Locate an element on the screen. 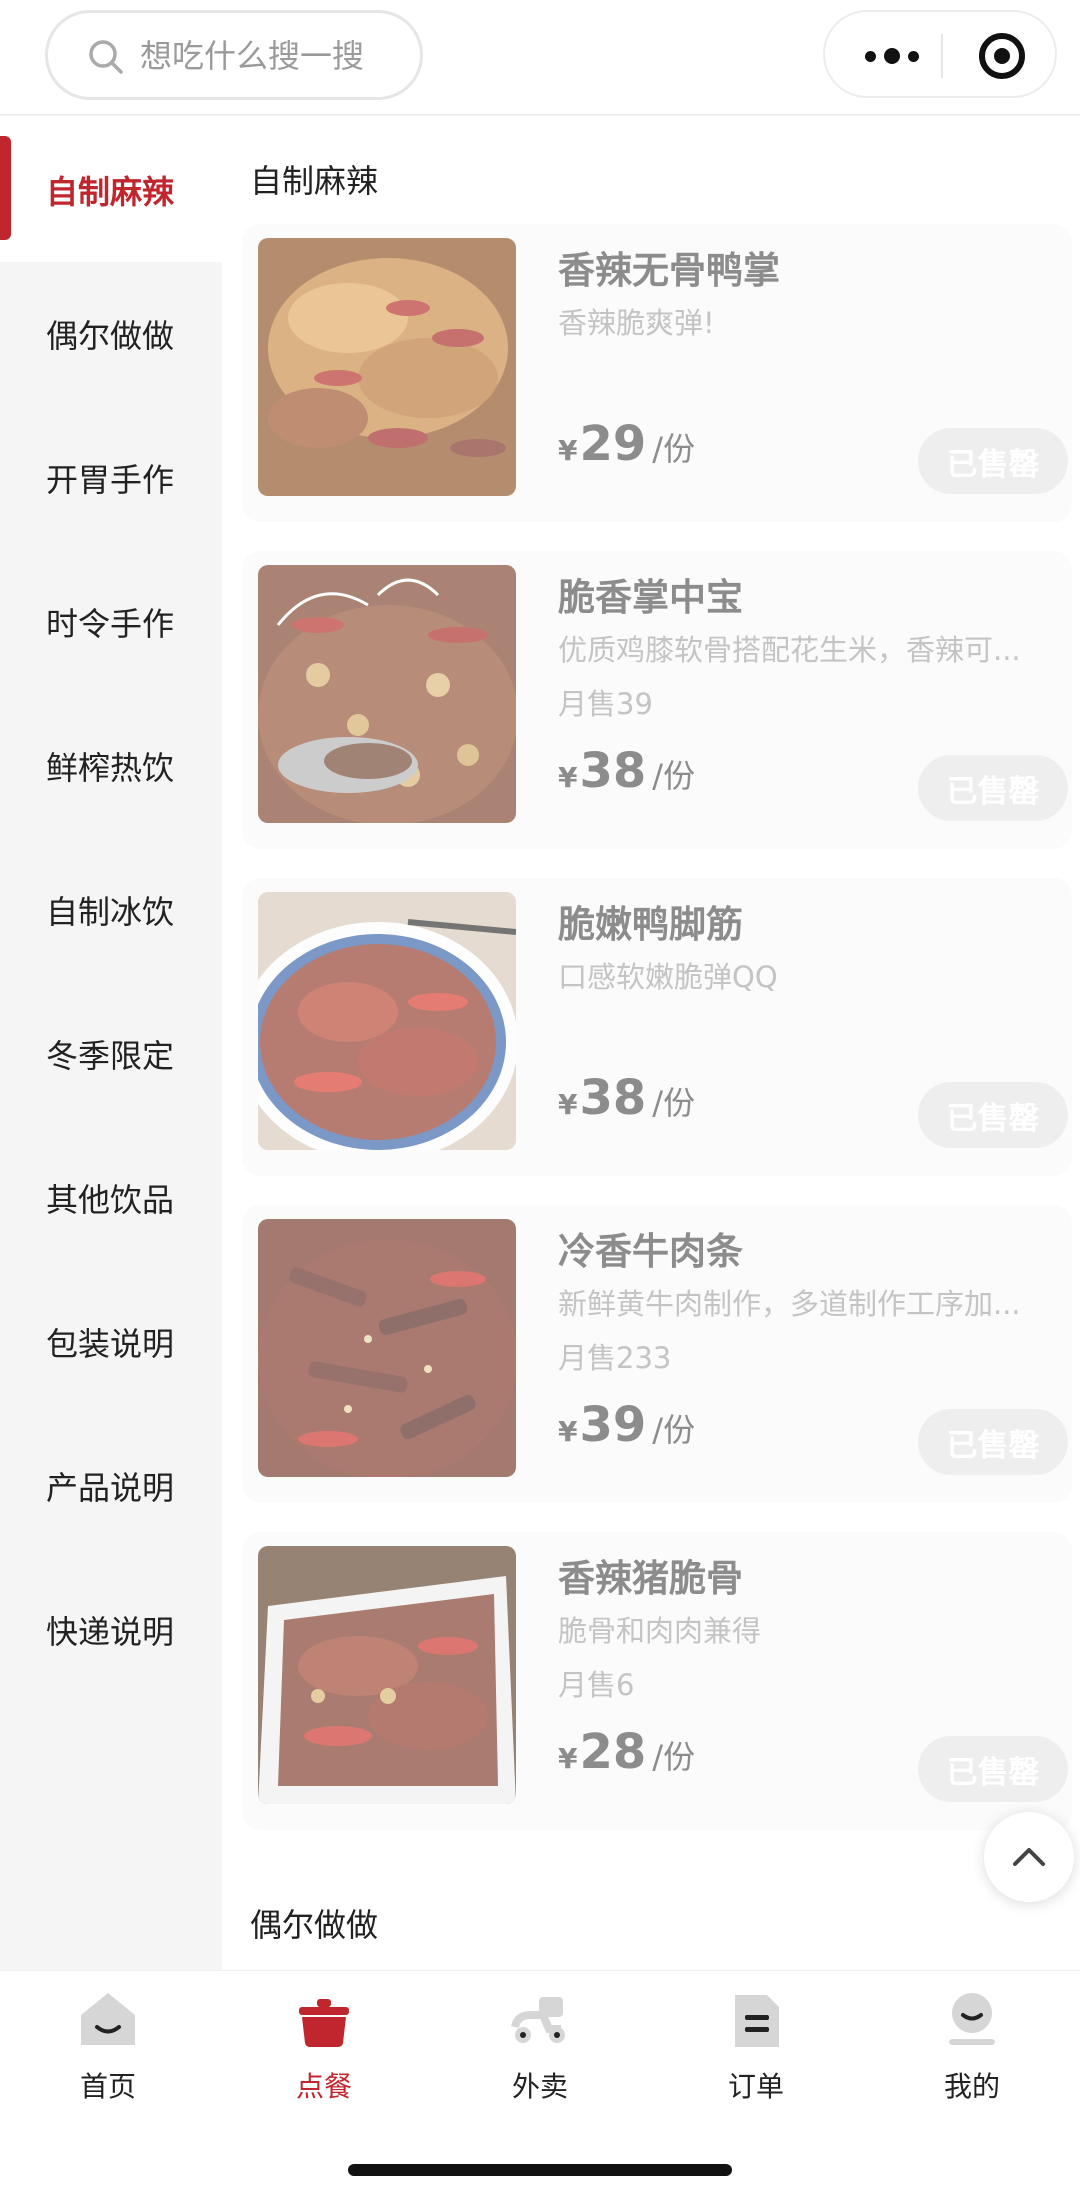 The width and height of the screenshot is (1080, 2201). product-card: 香辣猪脆骨 脆骨和肉肉兼得 月售6 ¥ 28 /份 已售罄 is located at coordinates (657, 1681).